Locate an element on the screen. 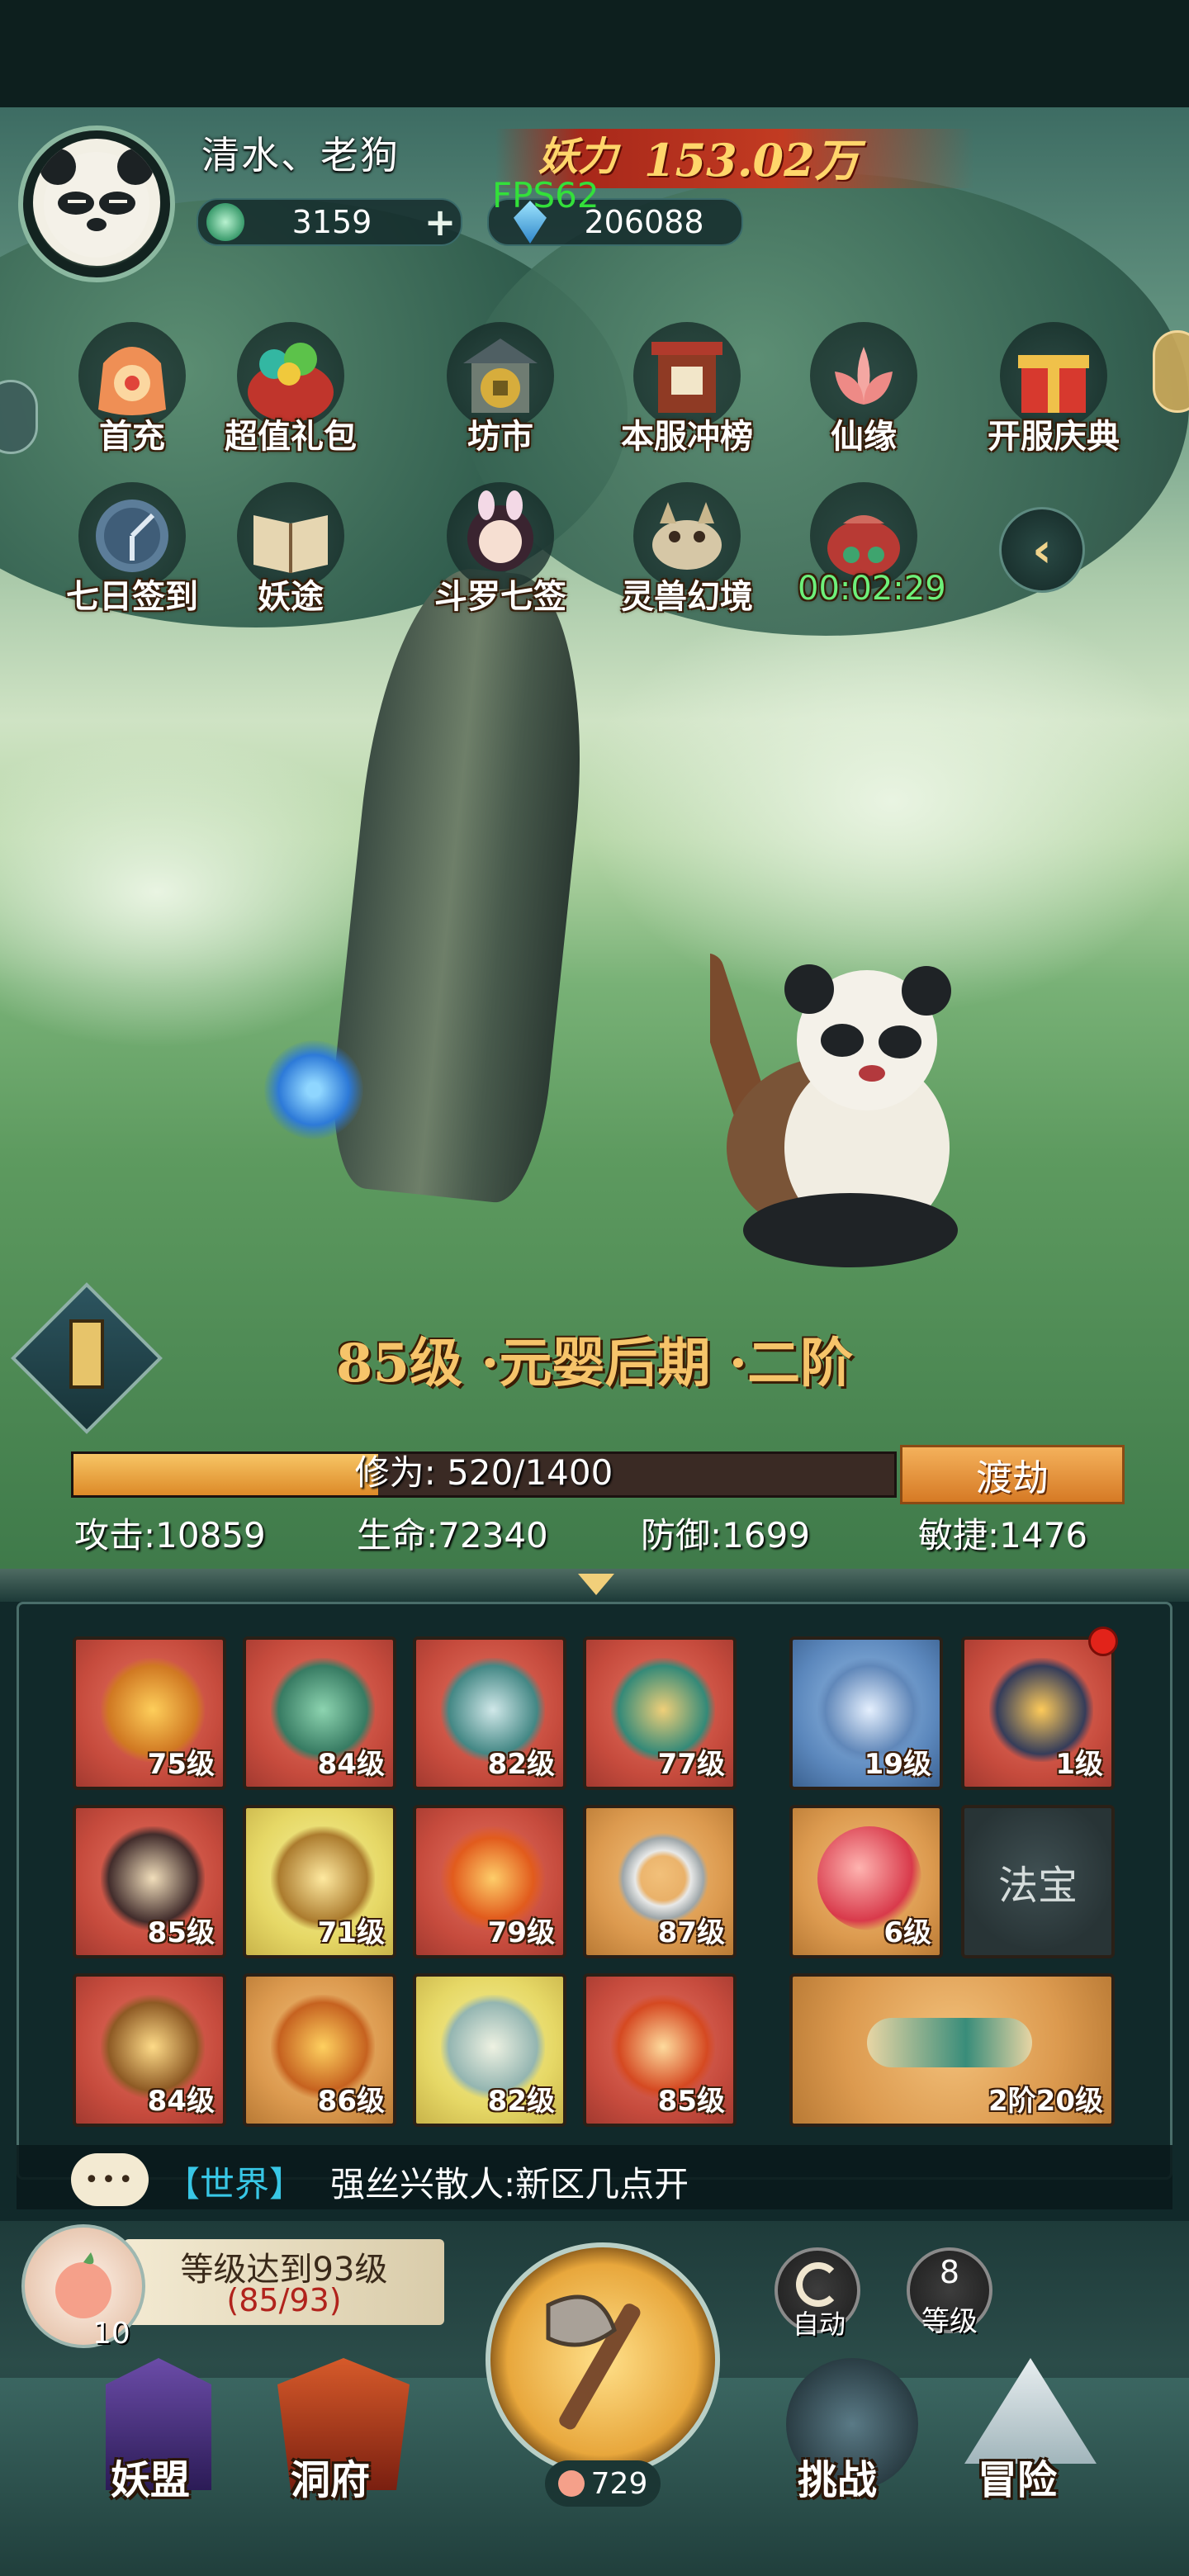 The width and height of the screenshot is (1189, 2576). menu-demon-path: 妖途 is located at coordinates (291, 550).